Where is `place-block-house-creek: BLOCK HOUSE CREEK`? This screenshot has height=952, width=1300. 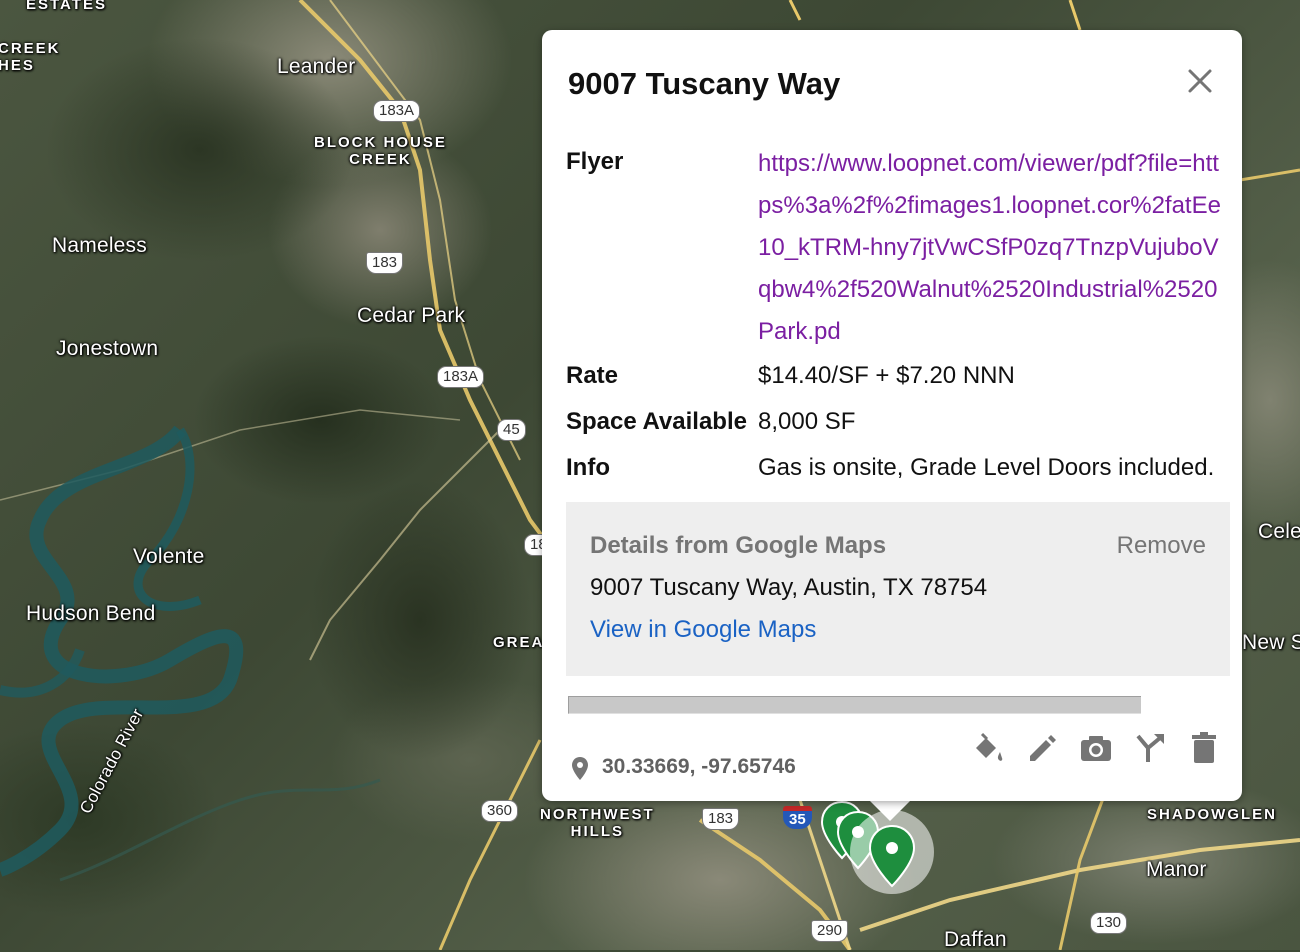 place-block-house-creek: BLOCK HOUSE CREEK is located at coordinates (380, 151).